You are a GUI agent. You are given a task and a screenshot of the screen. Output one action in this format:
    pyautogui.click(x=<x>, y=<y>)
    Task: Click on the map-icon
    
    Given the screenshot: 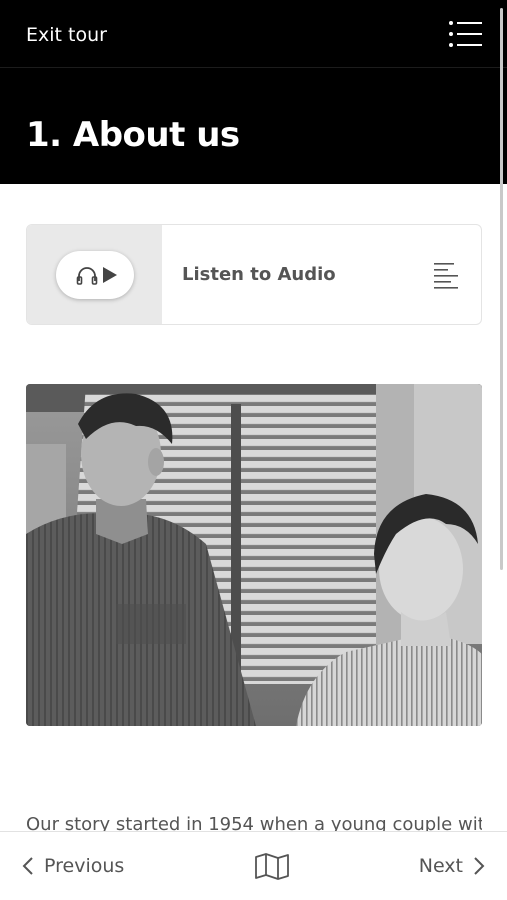 What is the action you would take?
    pyautogui.click(x=272, y=866)
    